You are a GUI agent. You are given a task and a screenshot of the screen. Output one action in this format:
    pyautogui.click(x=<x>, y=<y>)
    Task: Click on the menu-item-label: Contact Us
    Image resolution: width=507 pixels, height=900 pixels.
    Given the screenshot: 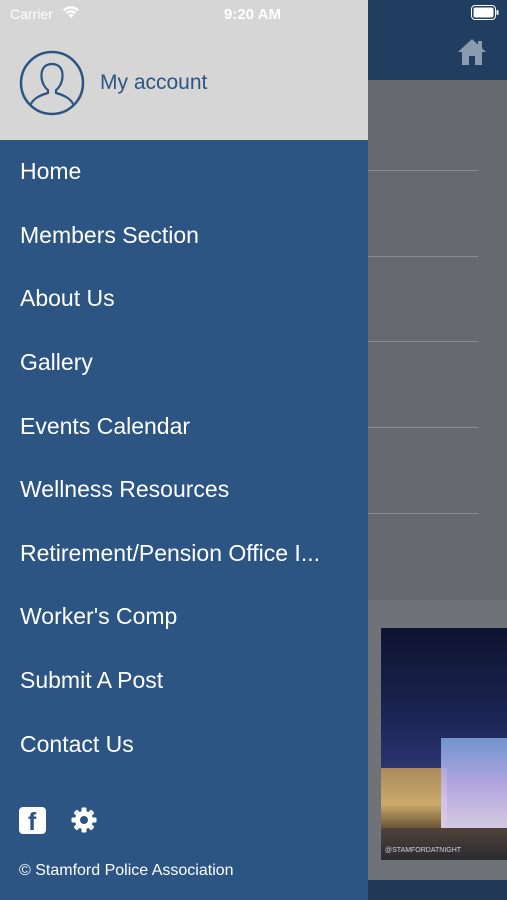 What is the action you would take?
    pyautogui.click(x=77, y=743)
    